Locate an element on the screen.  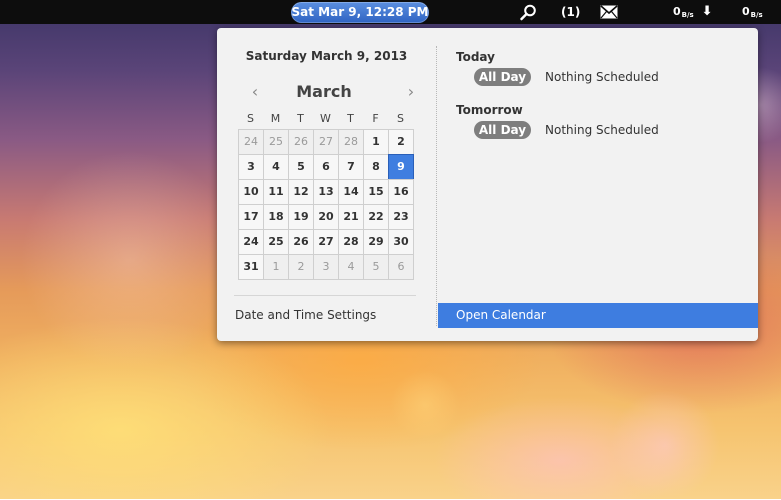
calendar-day: 3 is located at coordinates (251, 167).